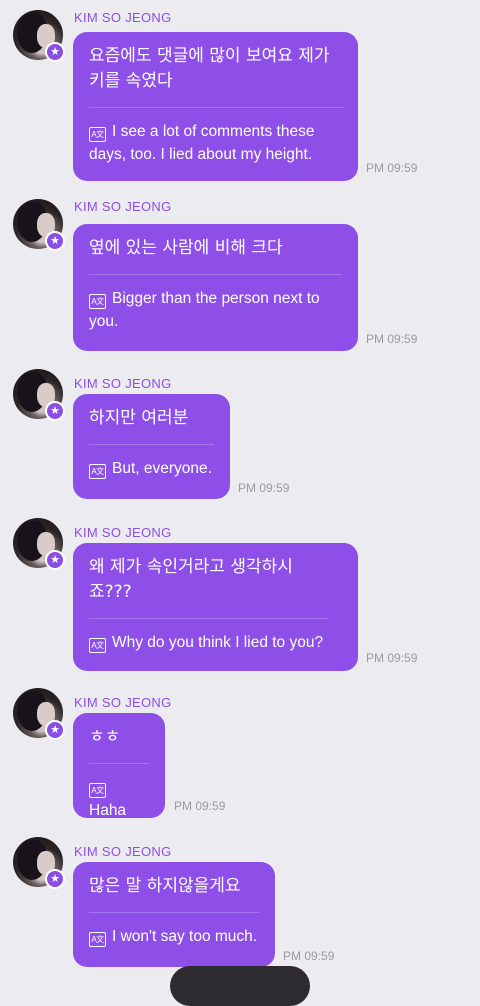 The image size is (480, 1006). Describe the element at coordinates (216, 76) in the screenshot. I see `message-text: 요즘에도 댓글에 많이 보여요 제가 키를 속였다` at that location.